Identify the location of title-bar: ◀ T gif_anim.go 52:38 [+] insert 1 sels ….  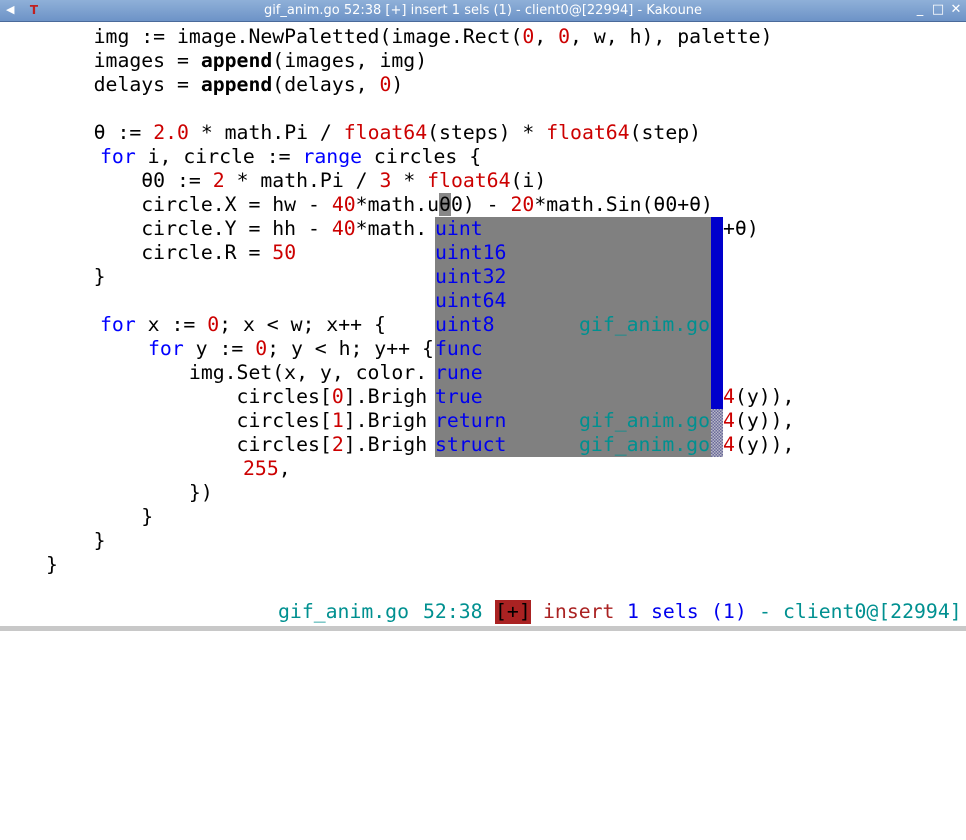
(483, 11).